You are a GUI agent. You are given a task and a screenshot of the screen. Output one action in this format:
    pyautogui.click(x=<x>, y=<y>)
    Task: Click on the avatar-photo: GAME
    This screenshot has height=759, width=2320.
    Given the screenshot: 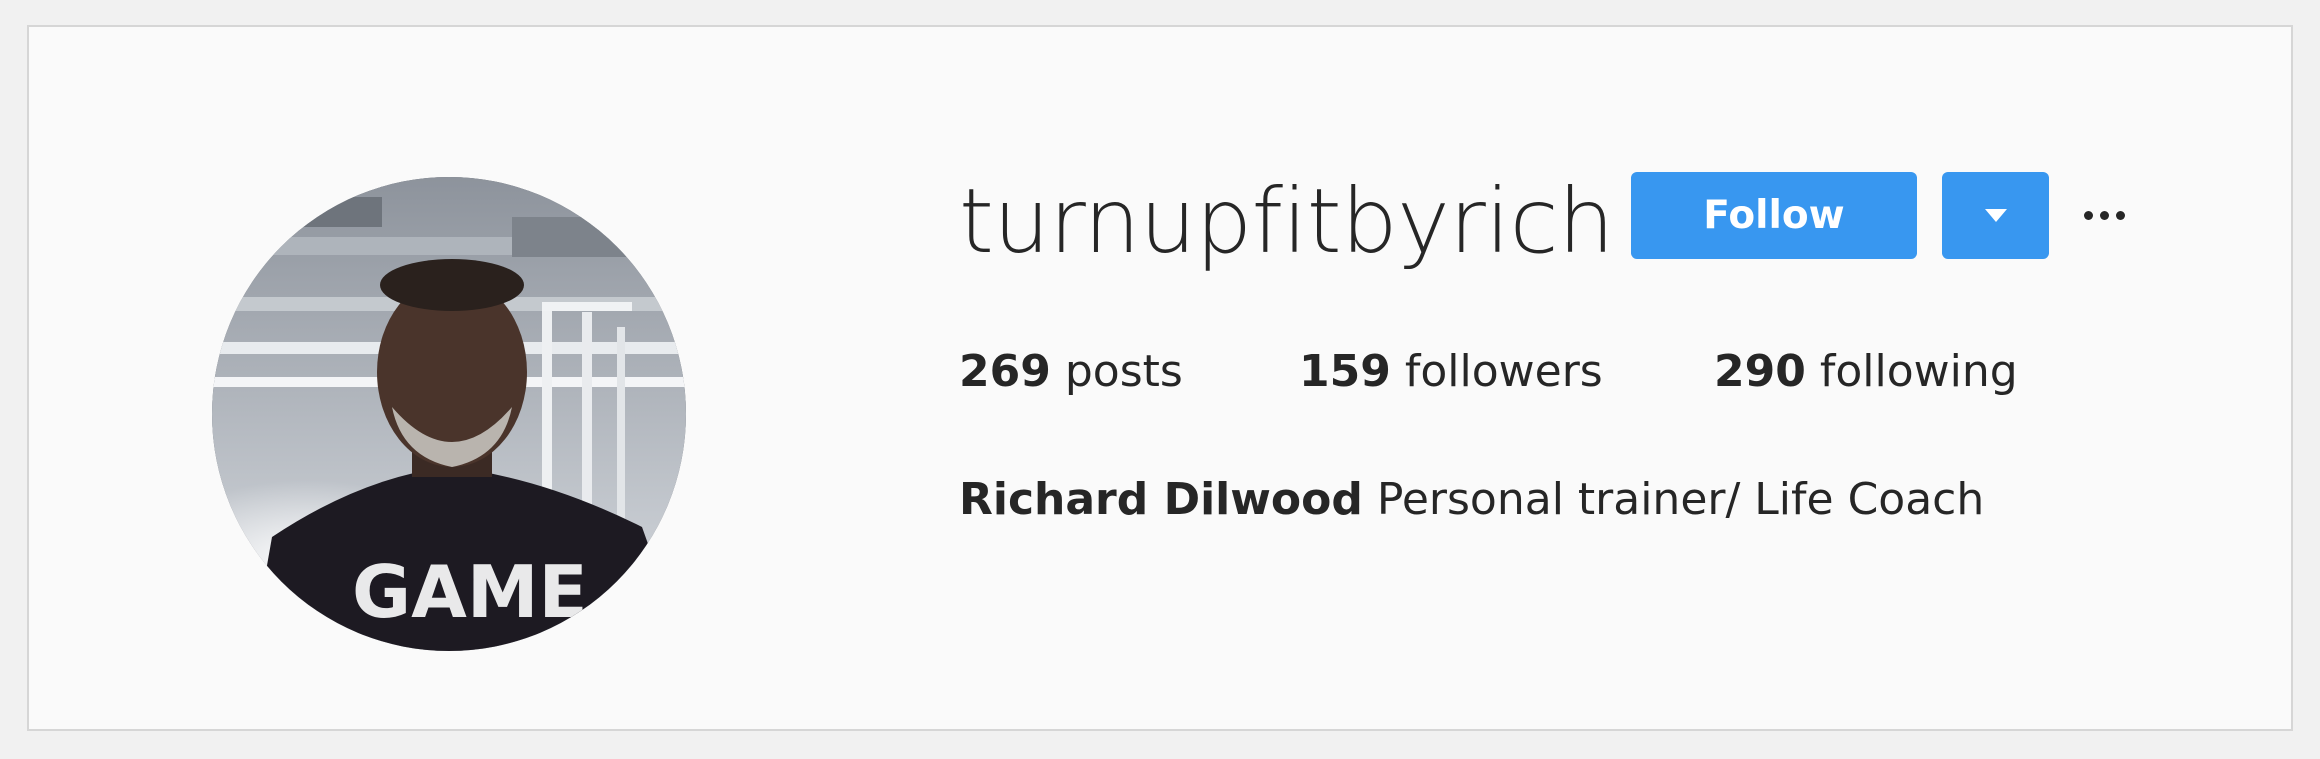 What is the action you would take?
    pyautogui.click(x=449, y=414)
    